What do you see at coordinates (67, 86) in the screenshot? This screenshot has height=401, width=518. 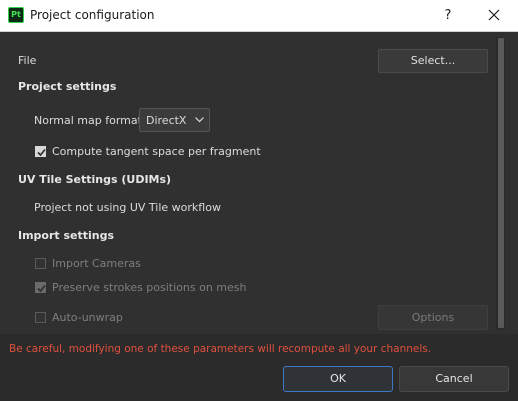 I see `project-settings-header: Project settings` at bounding box center [67, 86].